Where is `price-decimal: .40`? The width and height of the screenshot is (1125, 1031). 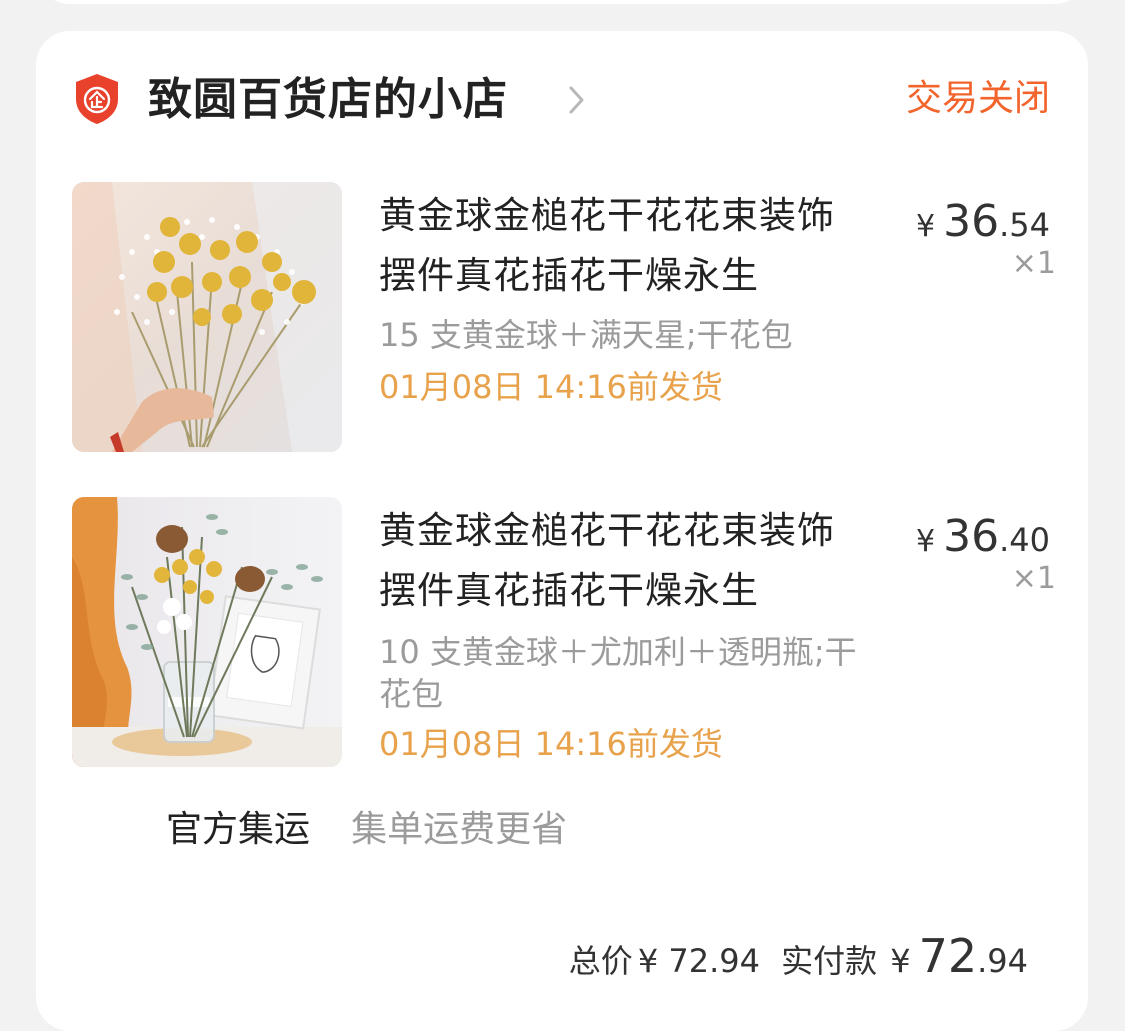 price-decimal: .40 is located at coordinates (1024, 540).